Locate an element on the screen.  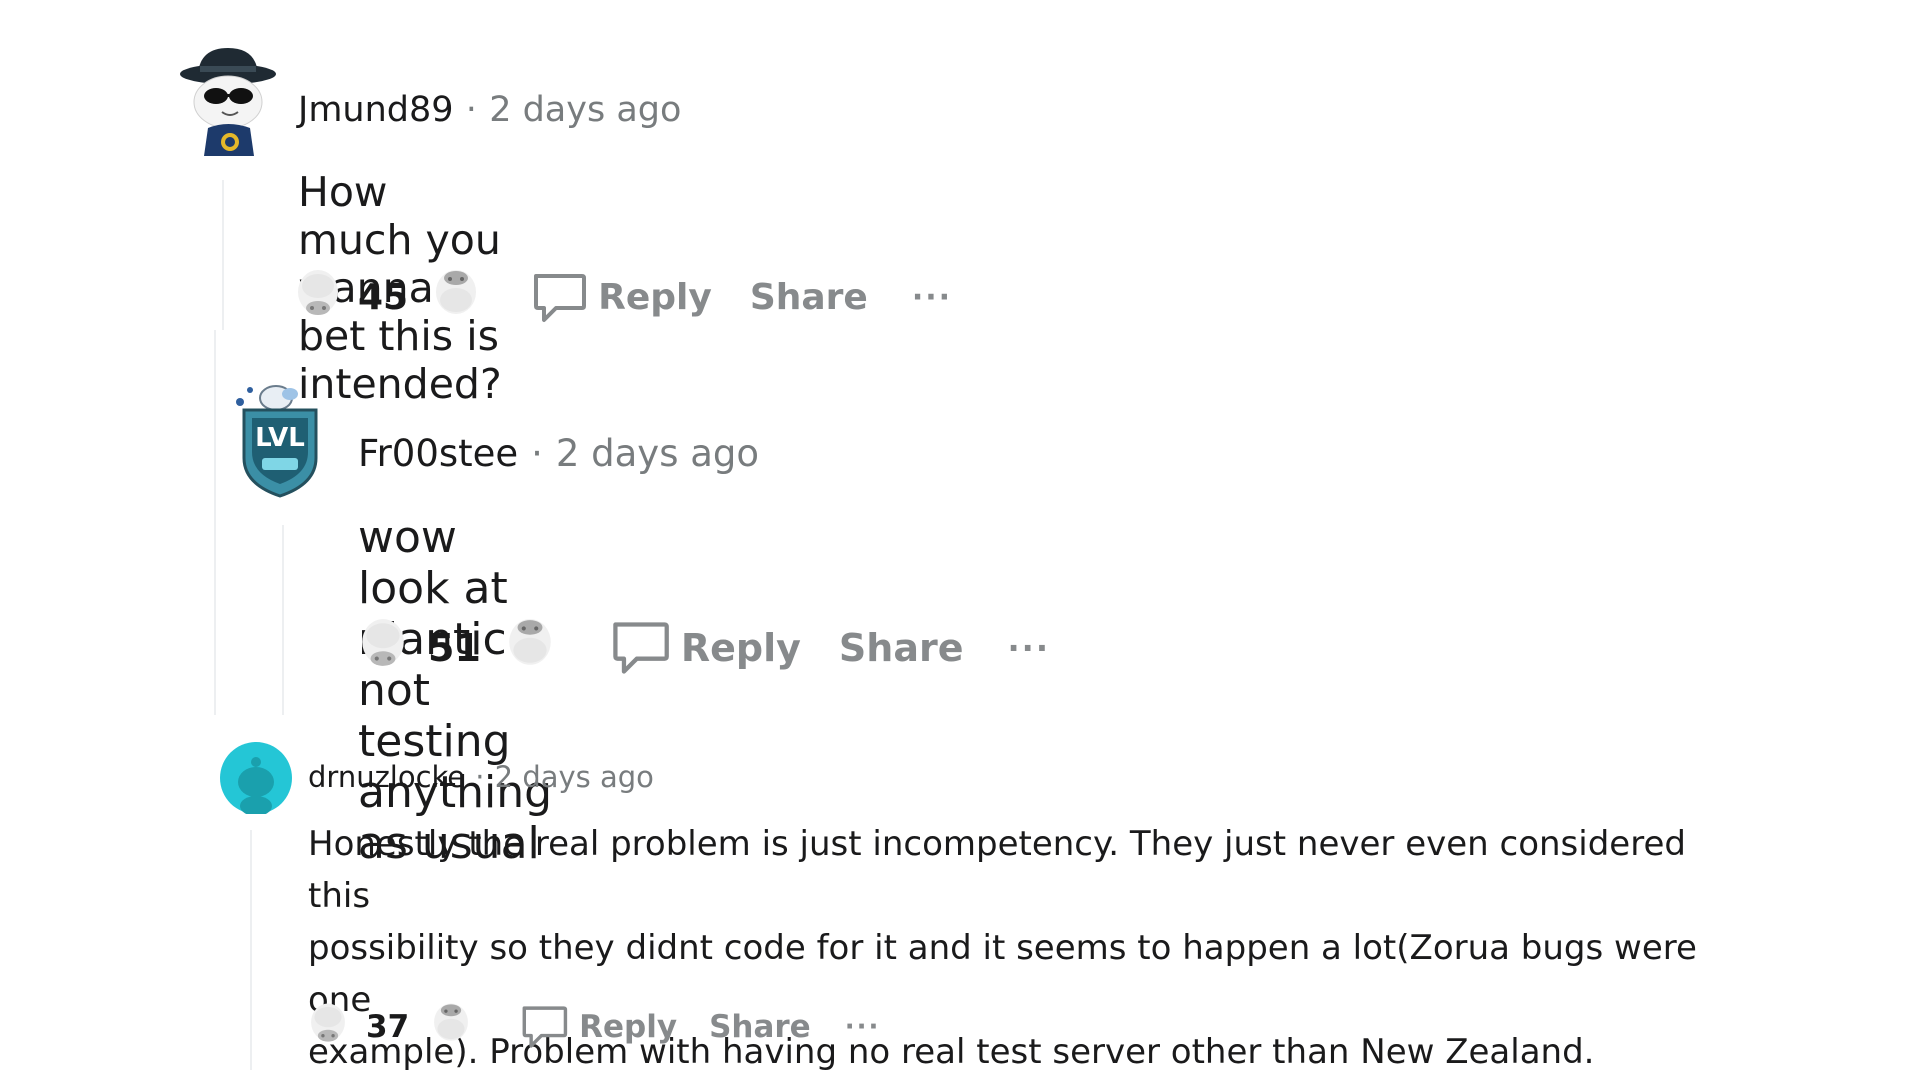
comment-meta: Fr00stee · 2 days ago is located at coordinates (558, 453).